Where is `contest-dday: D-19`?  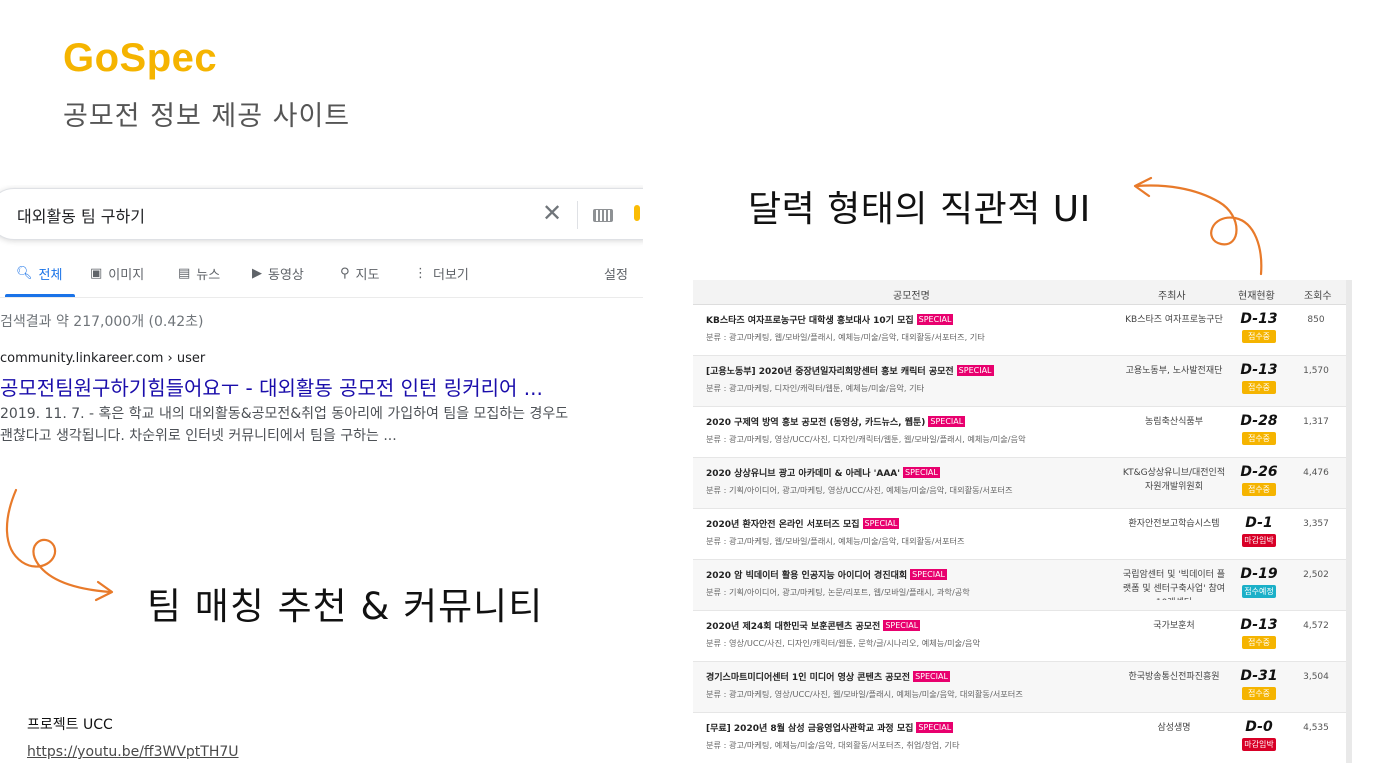
contest-dday: D-19 is located at coordinates (1259, 574).